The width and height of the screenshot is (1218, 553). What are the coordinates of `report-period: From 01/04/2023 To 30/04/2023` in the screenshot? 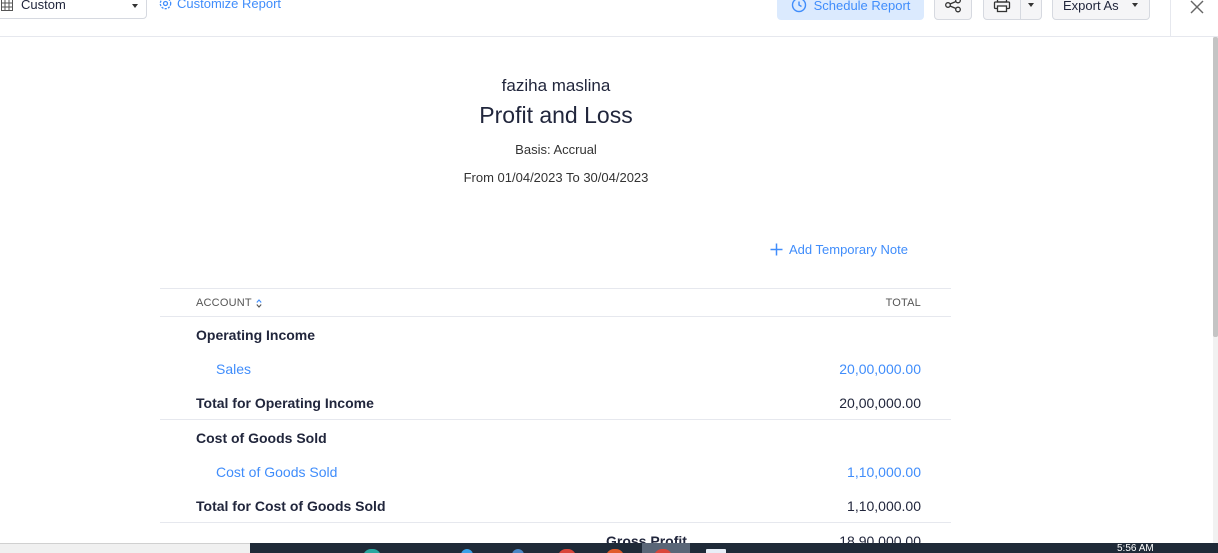 It's located at (556, 177).